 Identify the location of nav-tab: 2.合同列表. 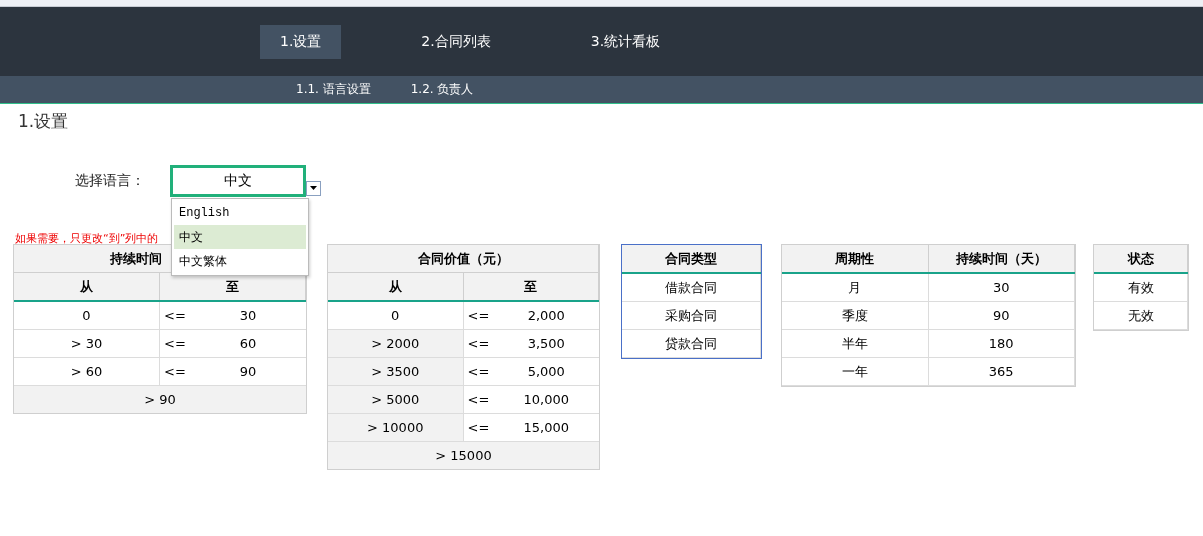
(456, 41).